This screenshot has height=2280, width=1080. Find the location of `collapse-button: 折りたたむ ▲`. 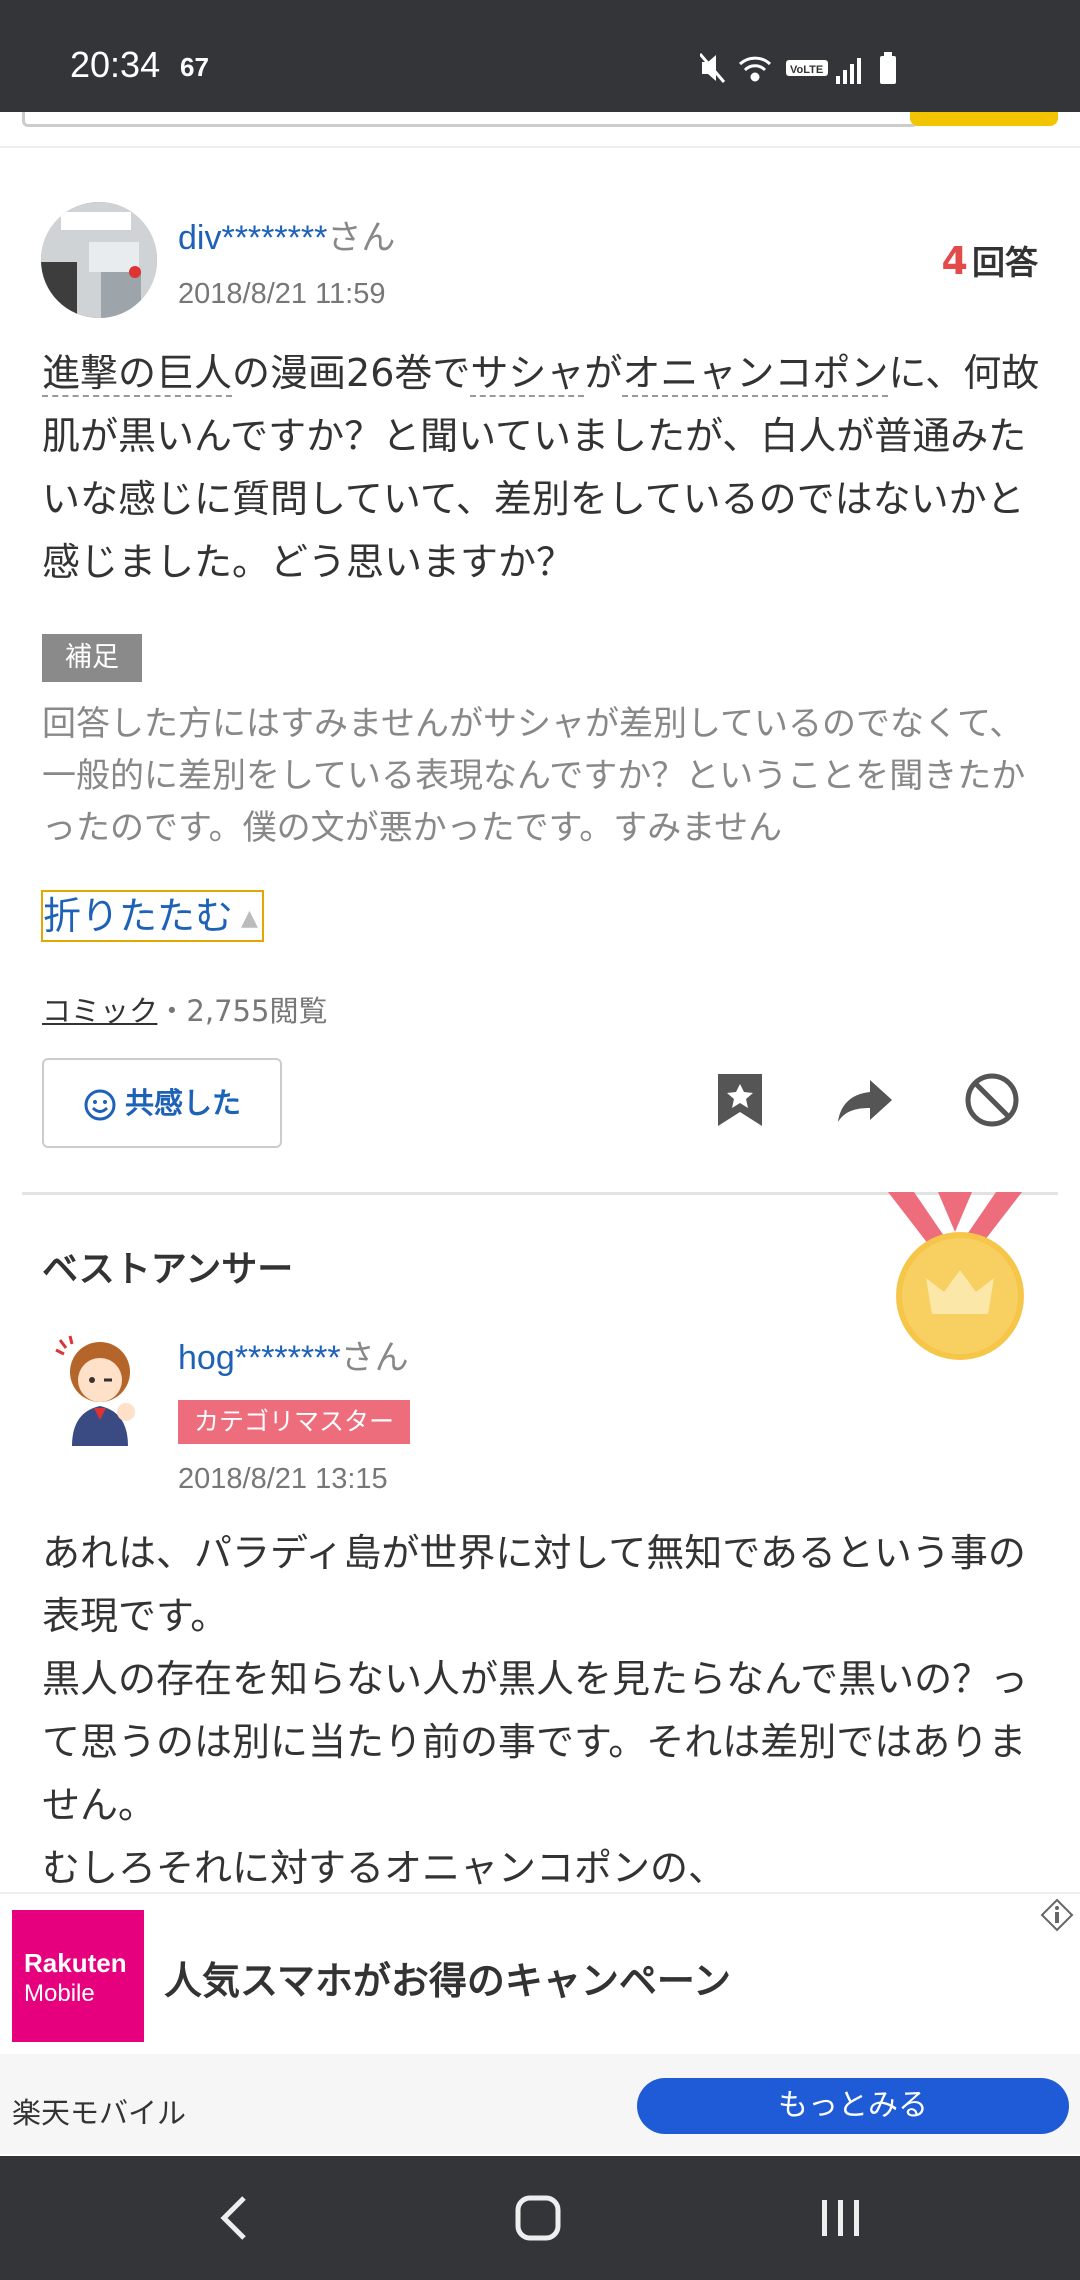

collapse-button: 折りたたむ ▲ is located at coordinates (152, 916).